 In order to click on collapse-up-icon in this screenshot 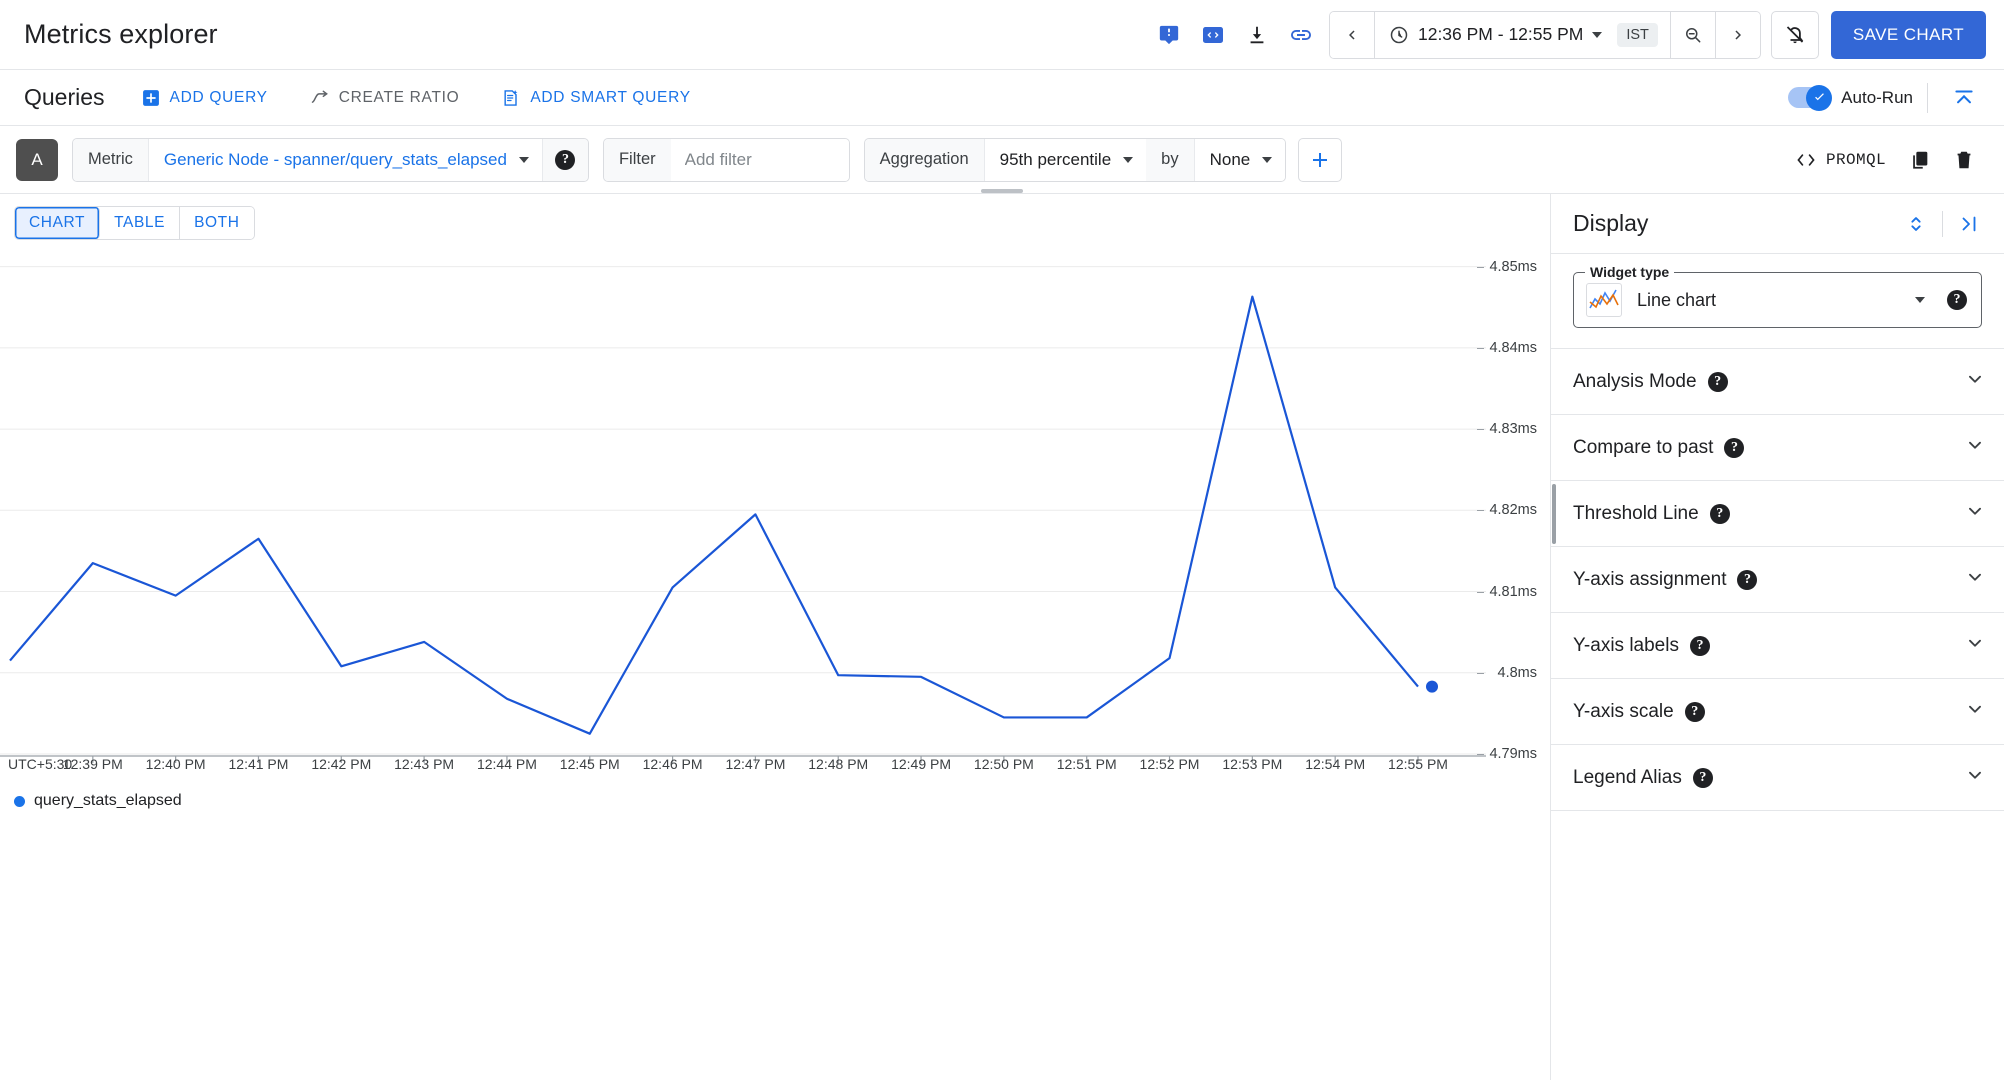, I will do `click(1964, 96)`.